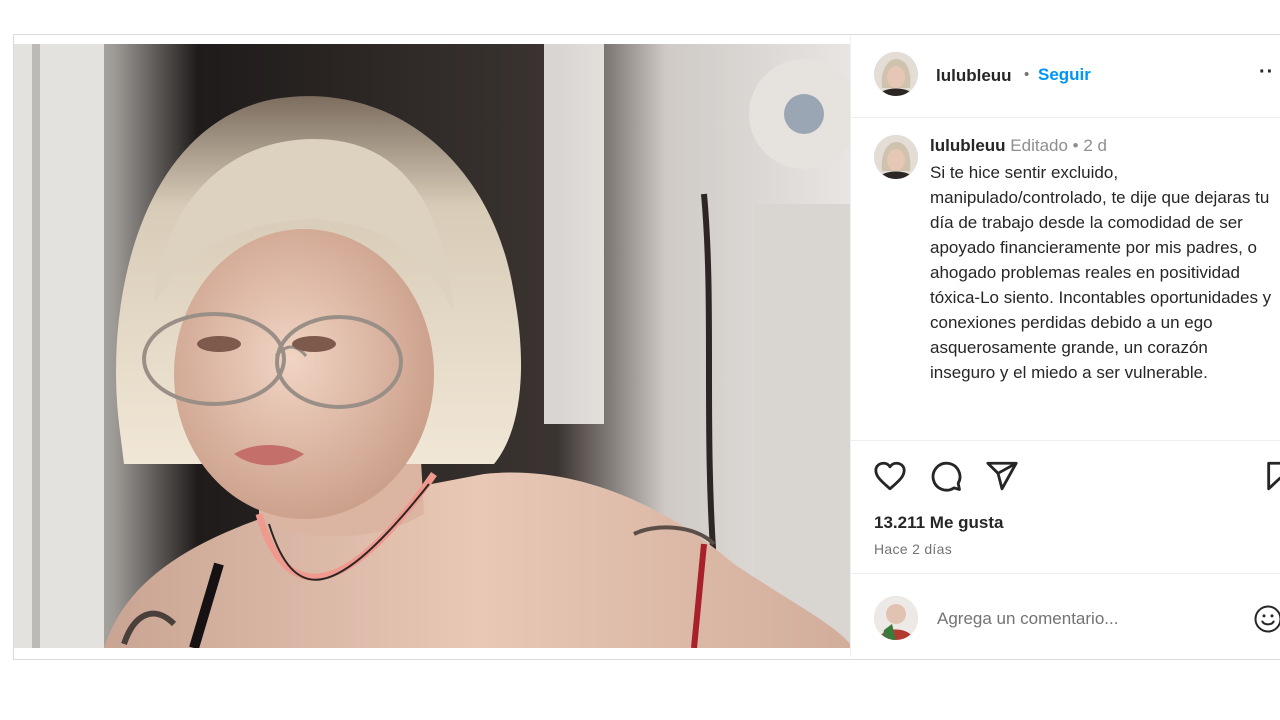  Describe the element at coordinates (974, 76) in the screenshot. I see `post-username: lulubleuu` at that location.